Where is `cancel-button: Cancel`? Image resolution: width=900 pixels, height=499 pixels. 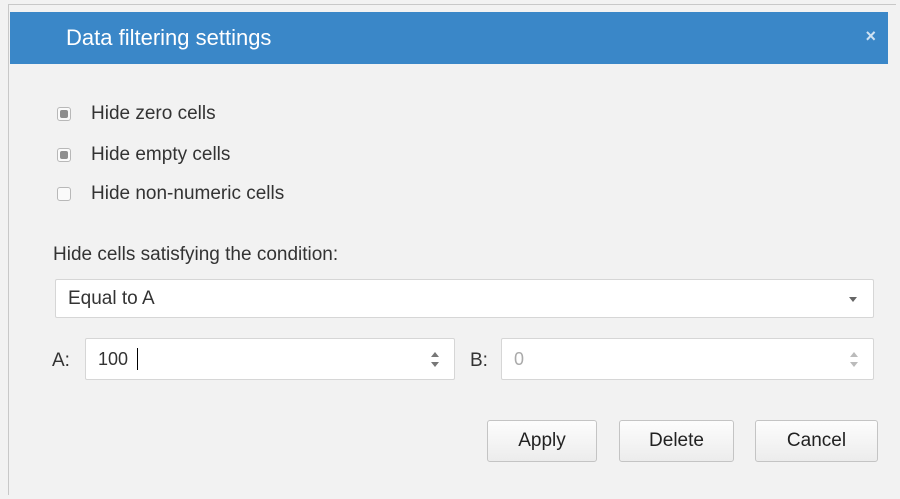
cancel-button: Cancel is located at coordinates (816, 441).